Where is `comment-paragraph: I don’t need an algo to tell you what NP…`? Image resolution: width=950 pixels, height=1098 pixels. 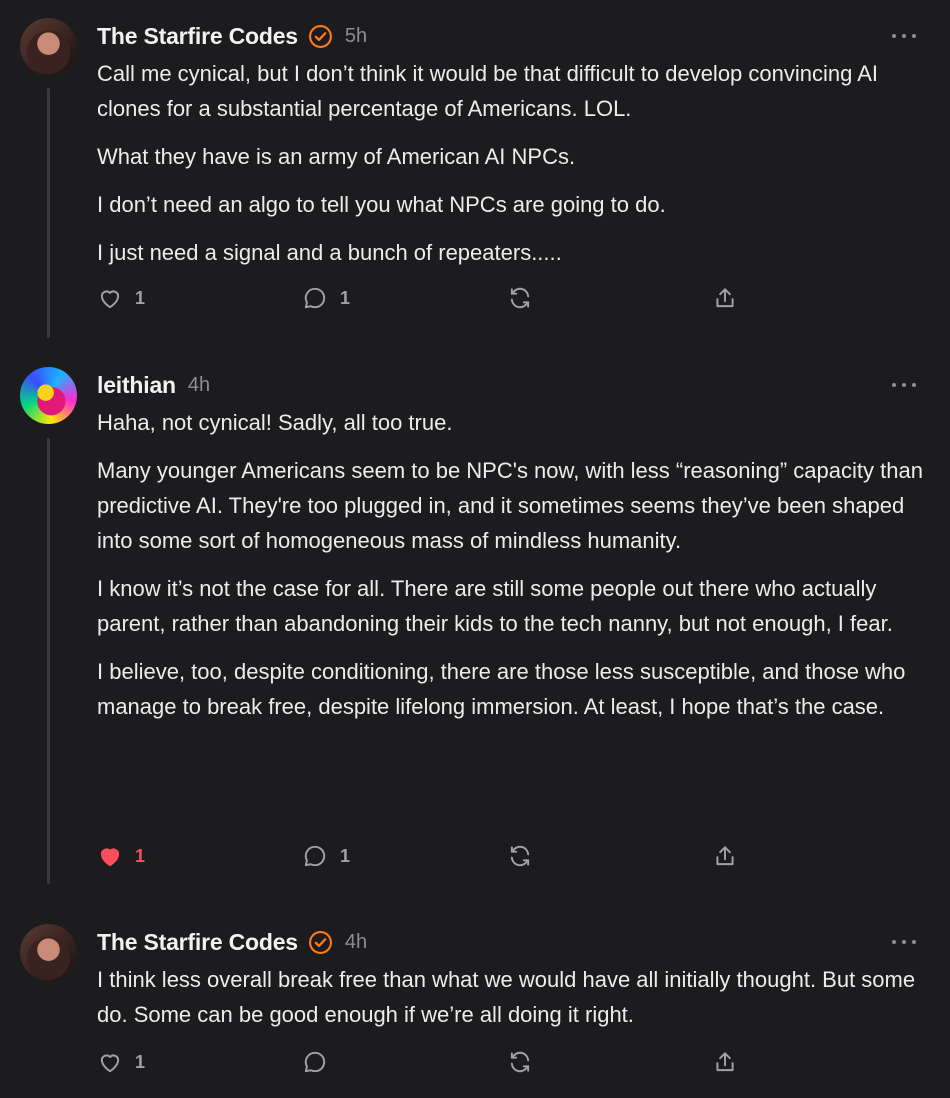 comment-paragraph: I don’t need an algo to tell you what NP… is located at coordinates (381, 204).